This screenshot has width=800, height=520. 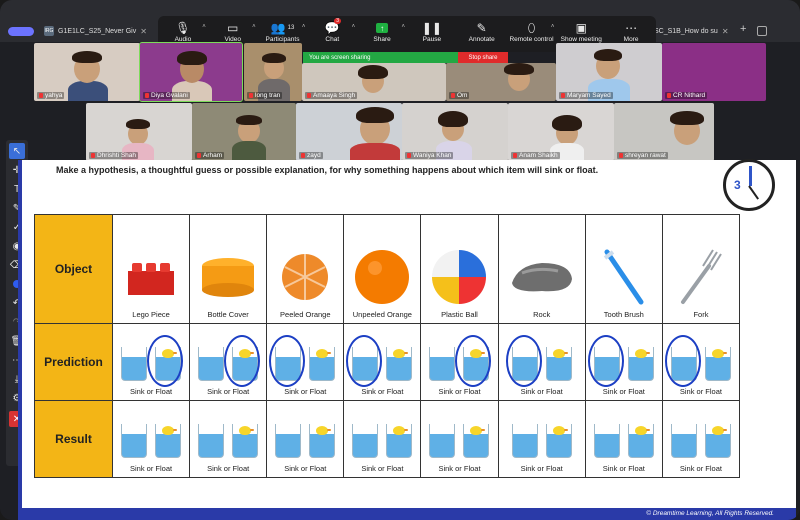 I want to click on video-tile: Anam Shaikh, so click(x=561, y=132).